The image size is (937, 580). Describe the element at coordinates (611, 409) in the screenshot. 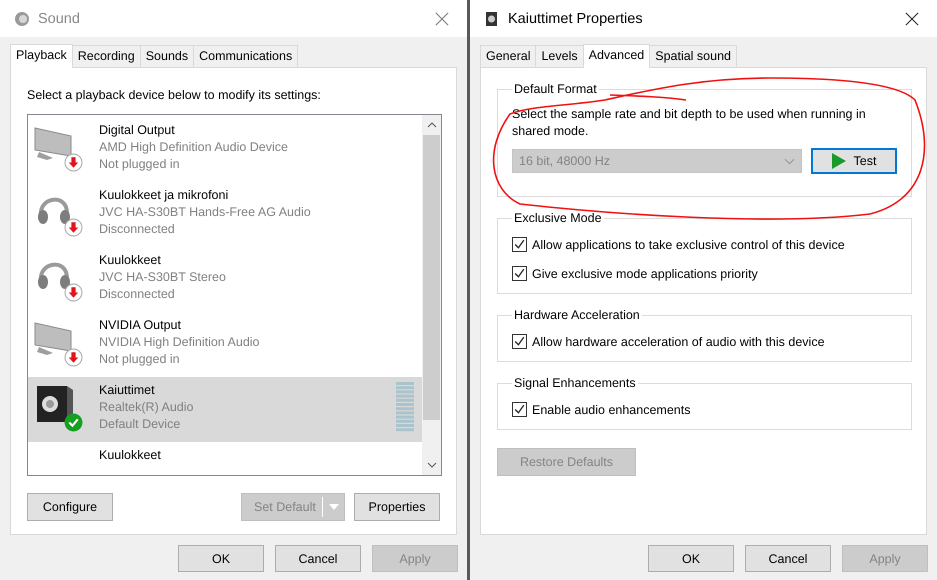

I see `checkbox-label: Enable audio enhancements` at that location.